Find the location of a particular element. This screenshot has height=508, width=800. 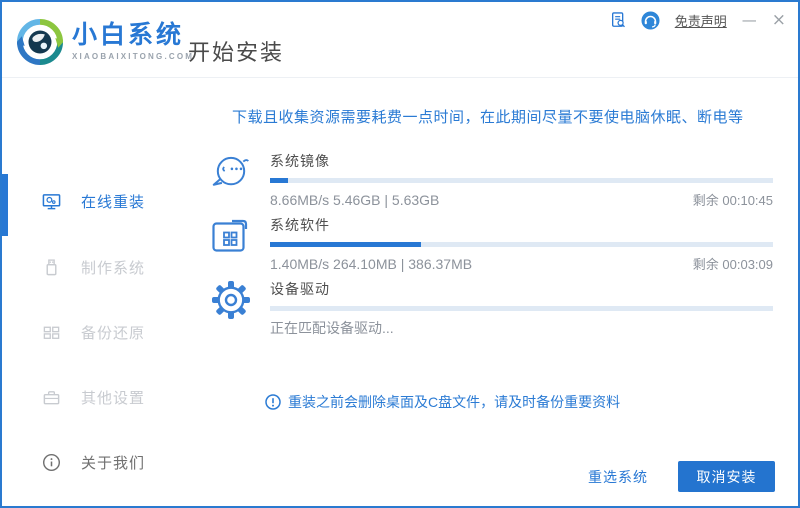

usb-icon is located at coordinates (51, 267).